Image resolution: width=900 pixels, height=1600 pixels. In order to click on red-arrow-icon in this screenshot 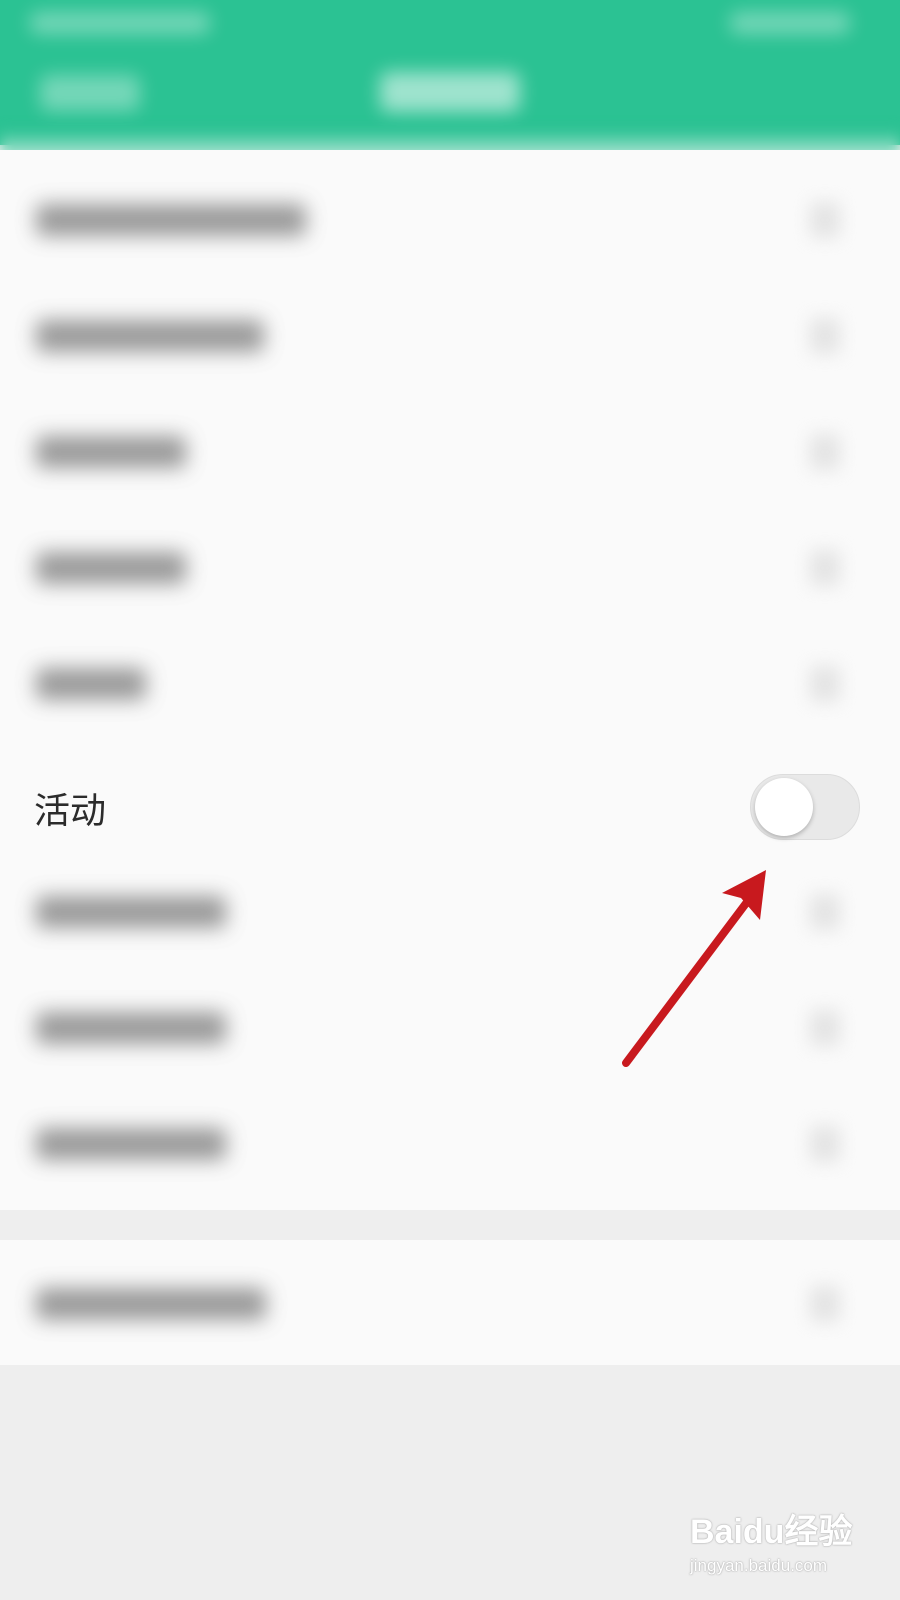, I will do `click(694, 968)`.